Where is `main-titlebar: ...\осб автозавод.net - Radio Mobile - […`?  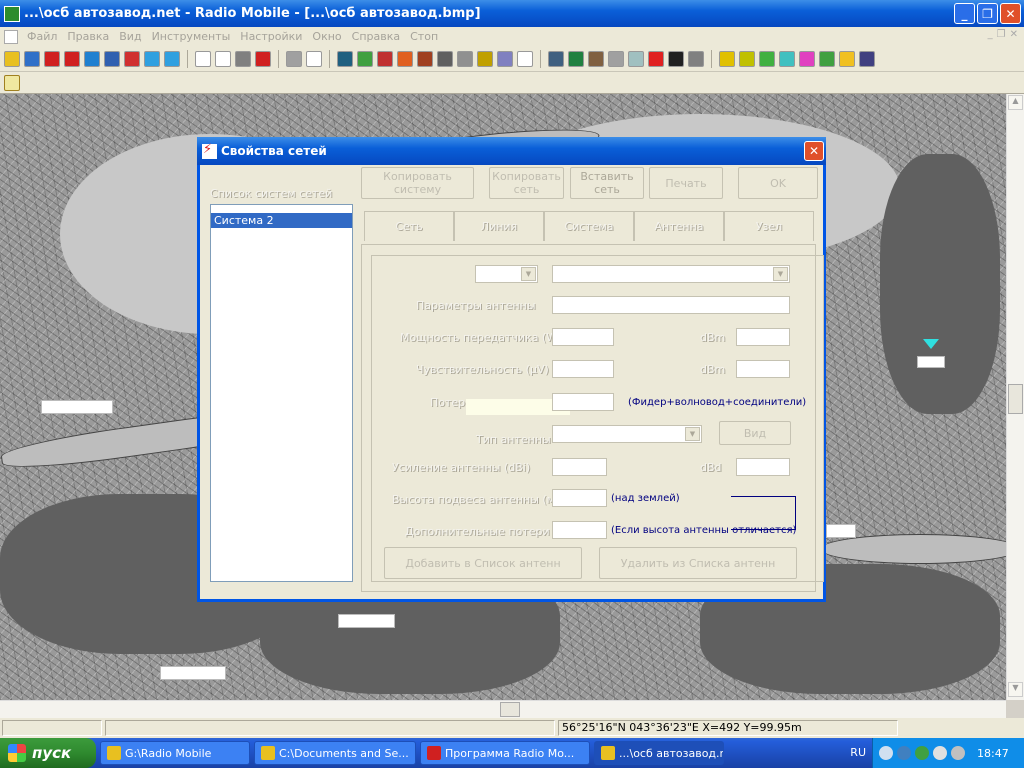
main-titlebar: ...\осб автозавод.net - Radio Mobile - [… is located at coordinates (512, 13).